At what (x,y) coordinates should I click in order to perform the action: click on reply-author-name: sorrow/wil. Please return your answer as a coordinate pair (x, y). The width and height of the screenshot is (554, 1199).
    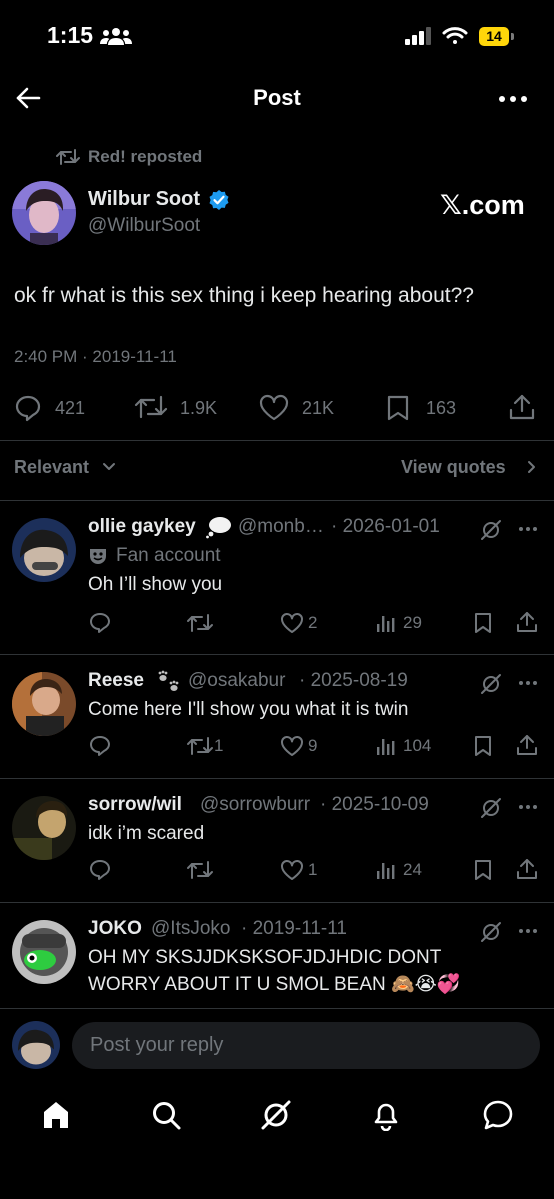
    Looking at the image, I should click on (135, 805).